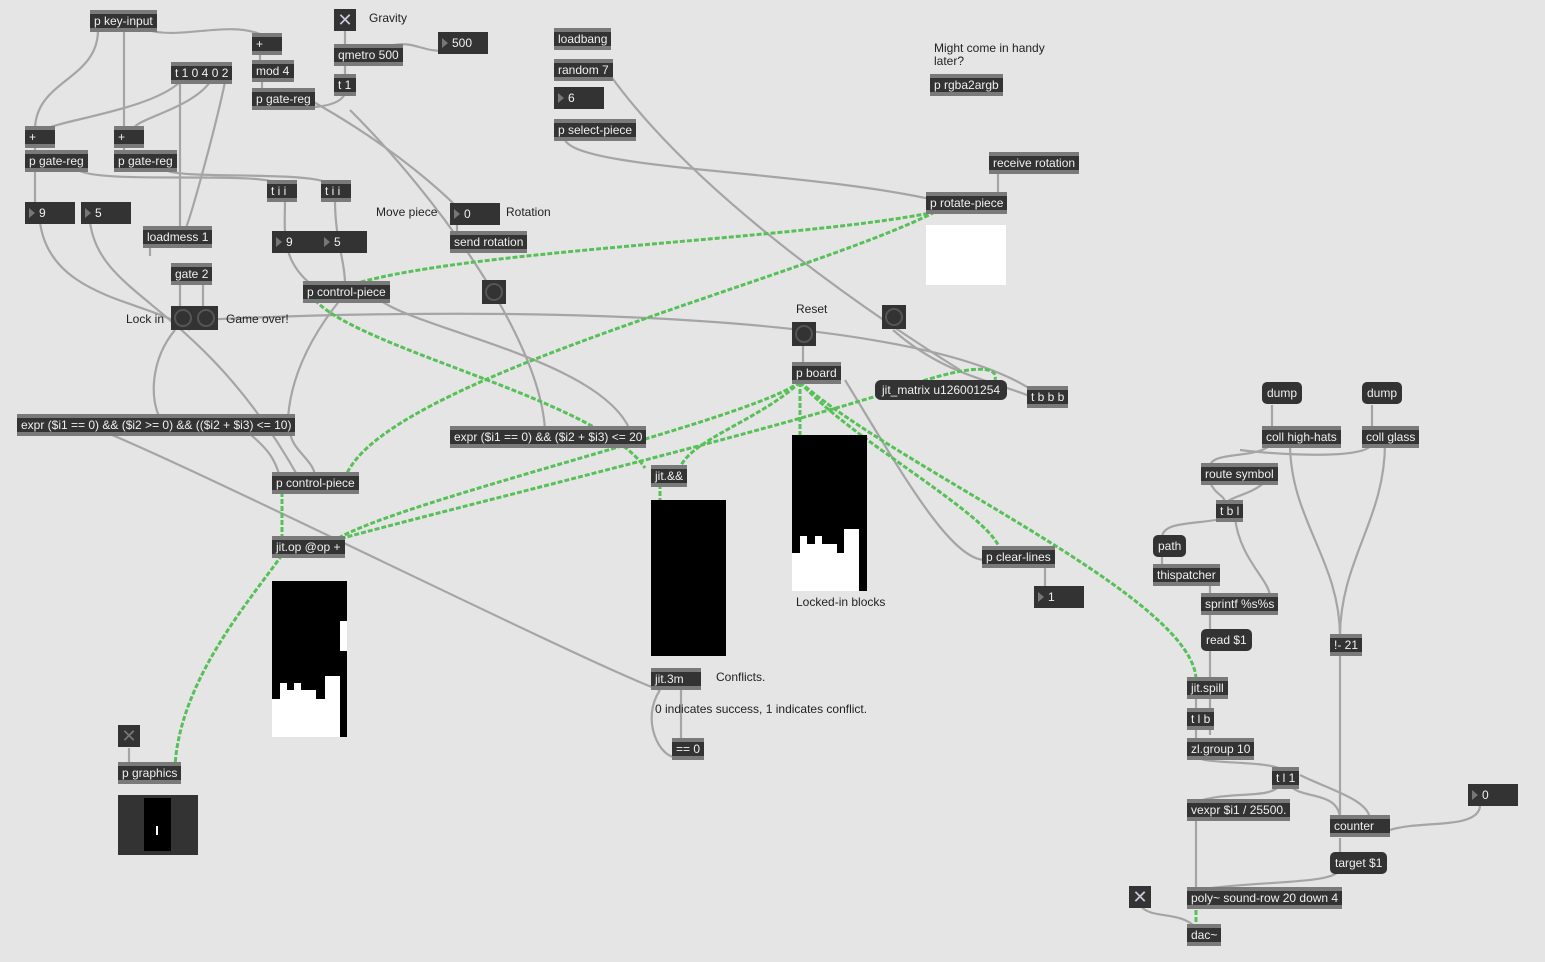 This screenshot has height=962, width=1545. Describe the element at coordinates (1018, 557) in the screenshot. I see `clear-lines-subpatcher: p clear-lines` at that location.